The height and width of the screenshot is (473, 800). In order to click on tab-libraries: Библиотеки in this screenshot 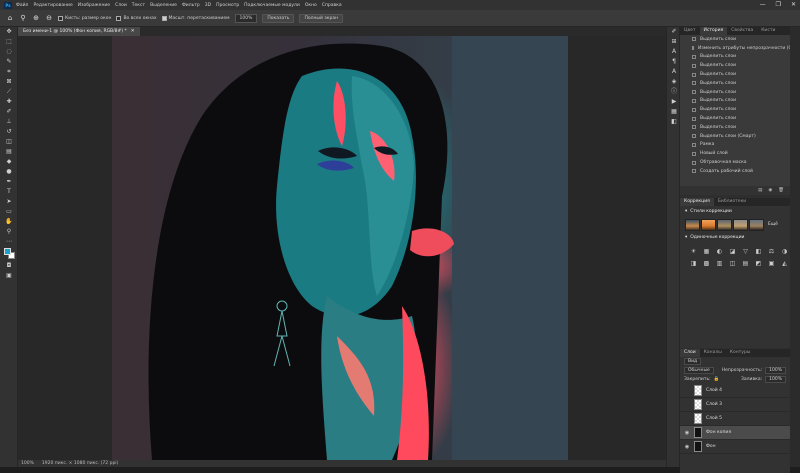, I will do `click(732, 202)`.